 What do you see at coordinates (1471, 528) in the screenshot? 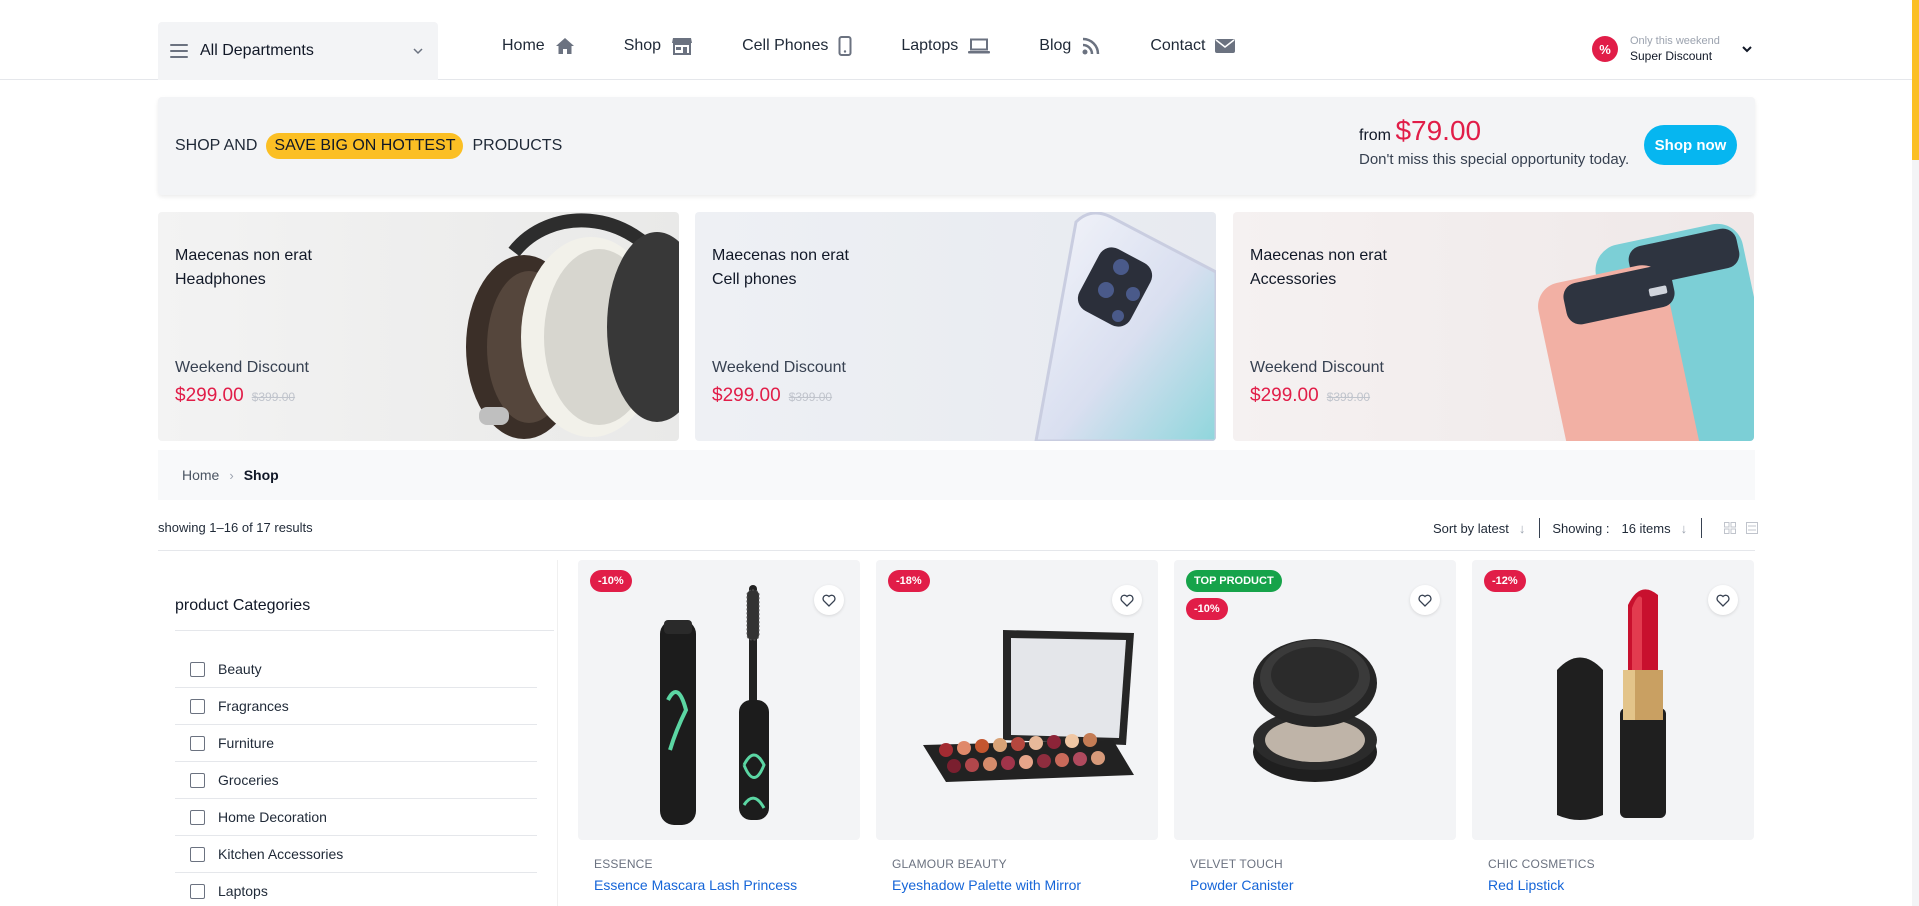
I see `sort-select: Sort by latest` at bounding box center [1471, 528].